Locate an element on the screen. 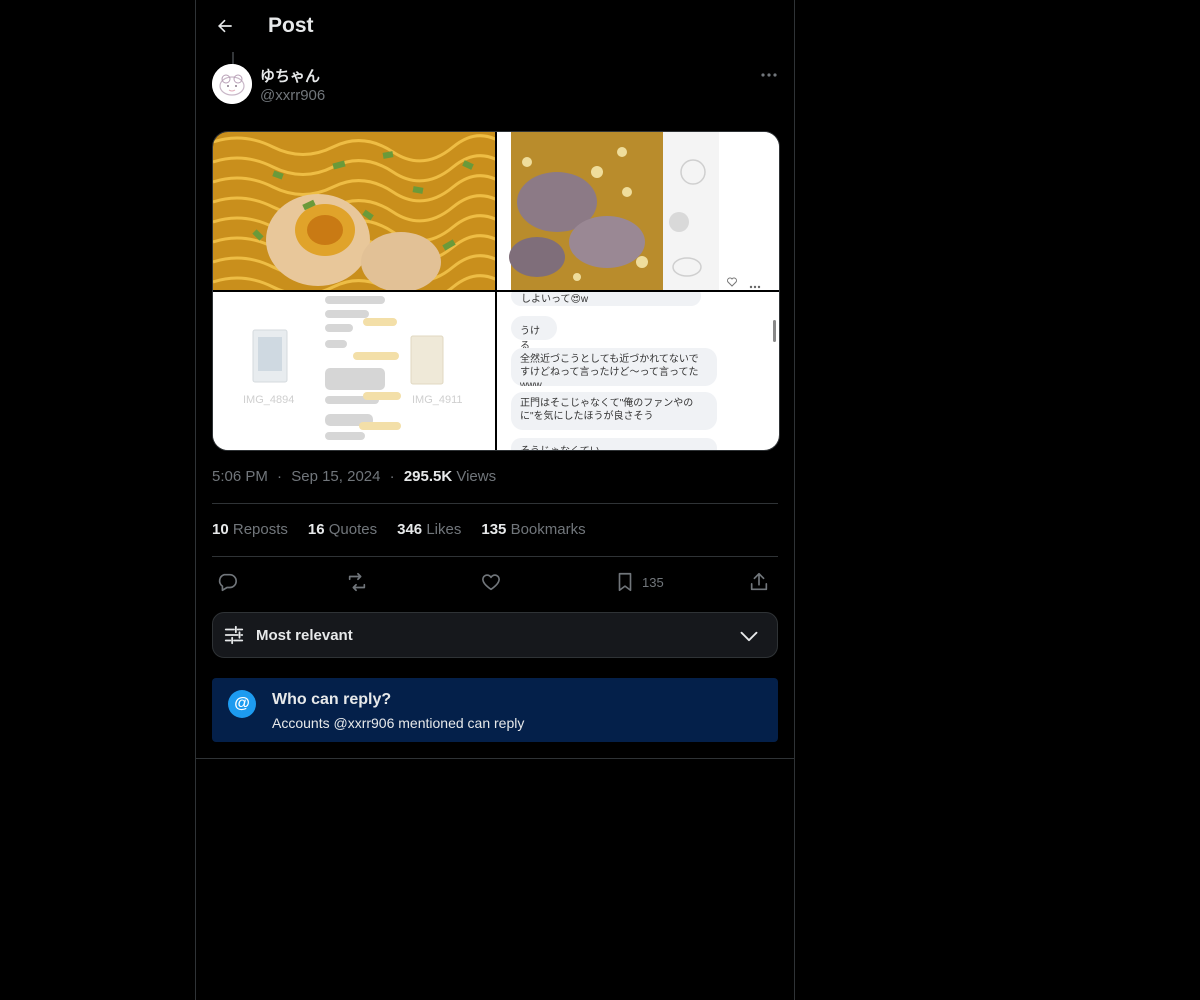  media-photo-3: IMG_4894 IMG_4911 is located at coordinates (354, 371).